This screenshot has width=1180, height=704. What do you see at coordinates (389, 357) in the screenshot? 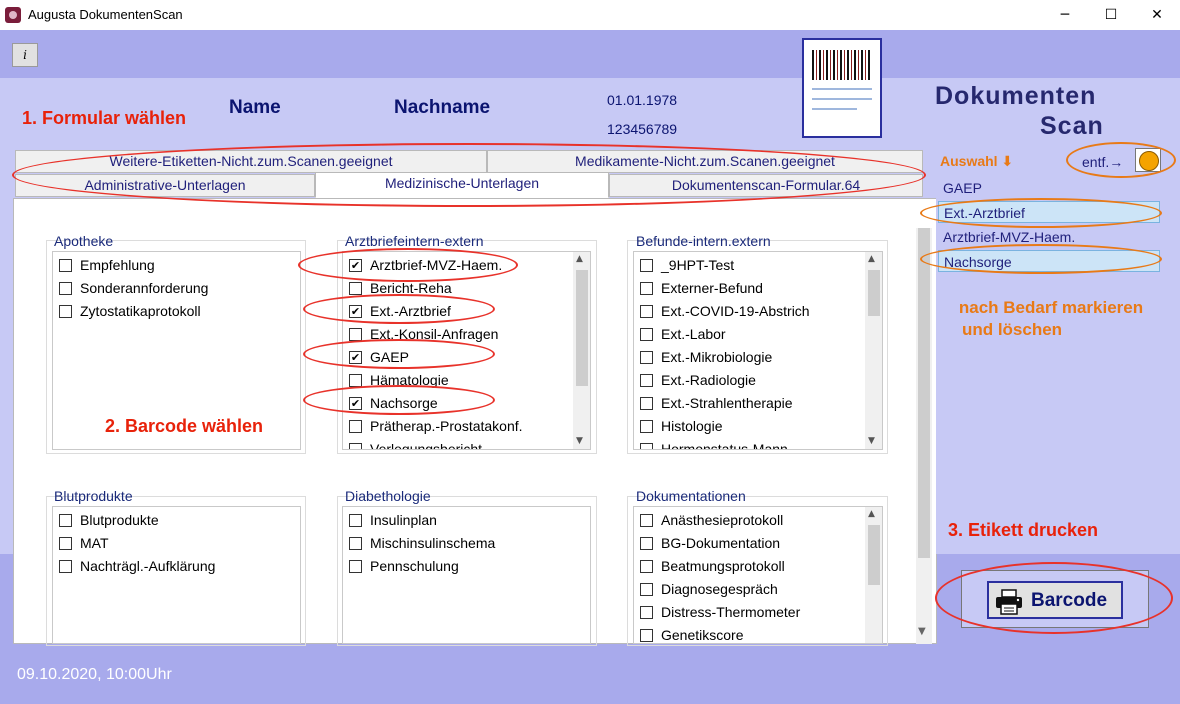
I see `checkbox-label: GAEP` at bounding box center [389, 357].